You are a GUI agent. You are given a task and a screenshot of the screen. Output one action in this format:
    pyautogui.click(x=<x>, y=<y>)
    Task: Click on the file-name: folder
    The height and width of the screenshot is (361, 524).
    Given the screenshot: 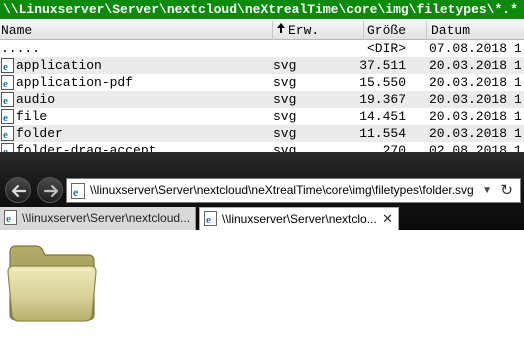 What is the action you would take?
    pyautogui.click(x=39, y=133)
    